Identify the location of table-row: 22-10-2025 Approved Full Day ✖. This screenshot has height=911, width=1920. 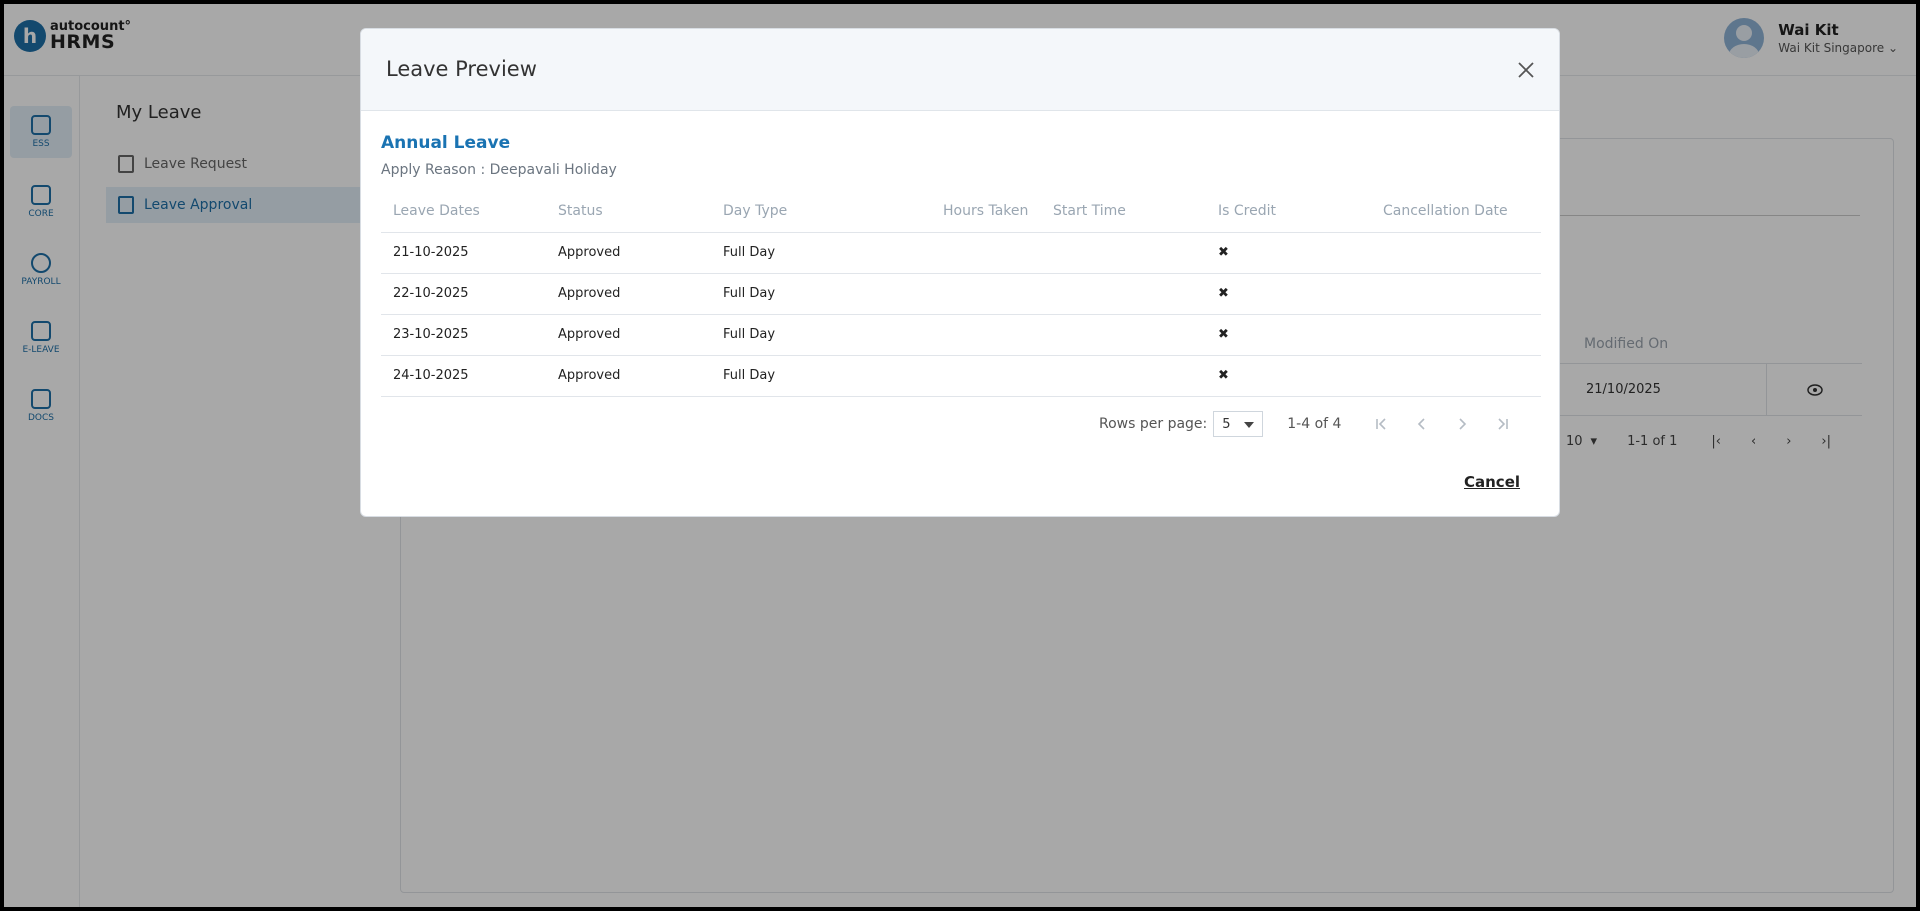
(961, 294).